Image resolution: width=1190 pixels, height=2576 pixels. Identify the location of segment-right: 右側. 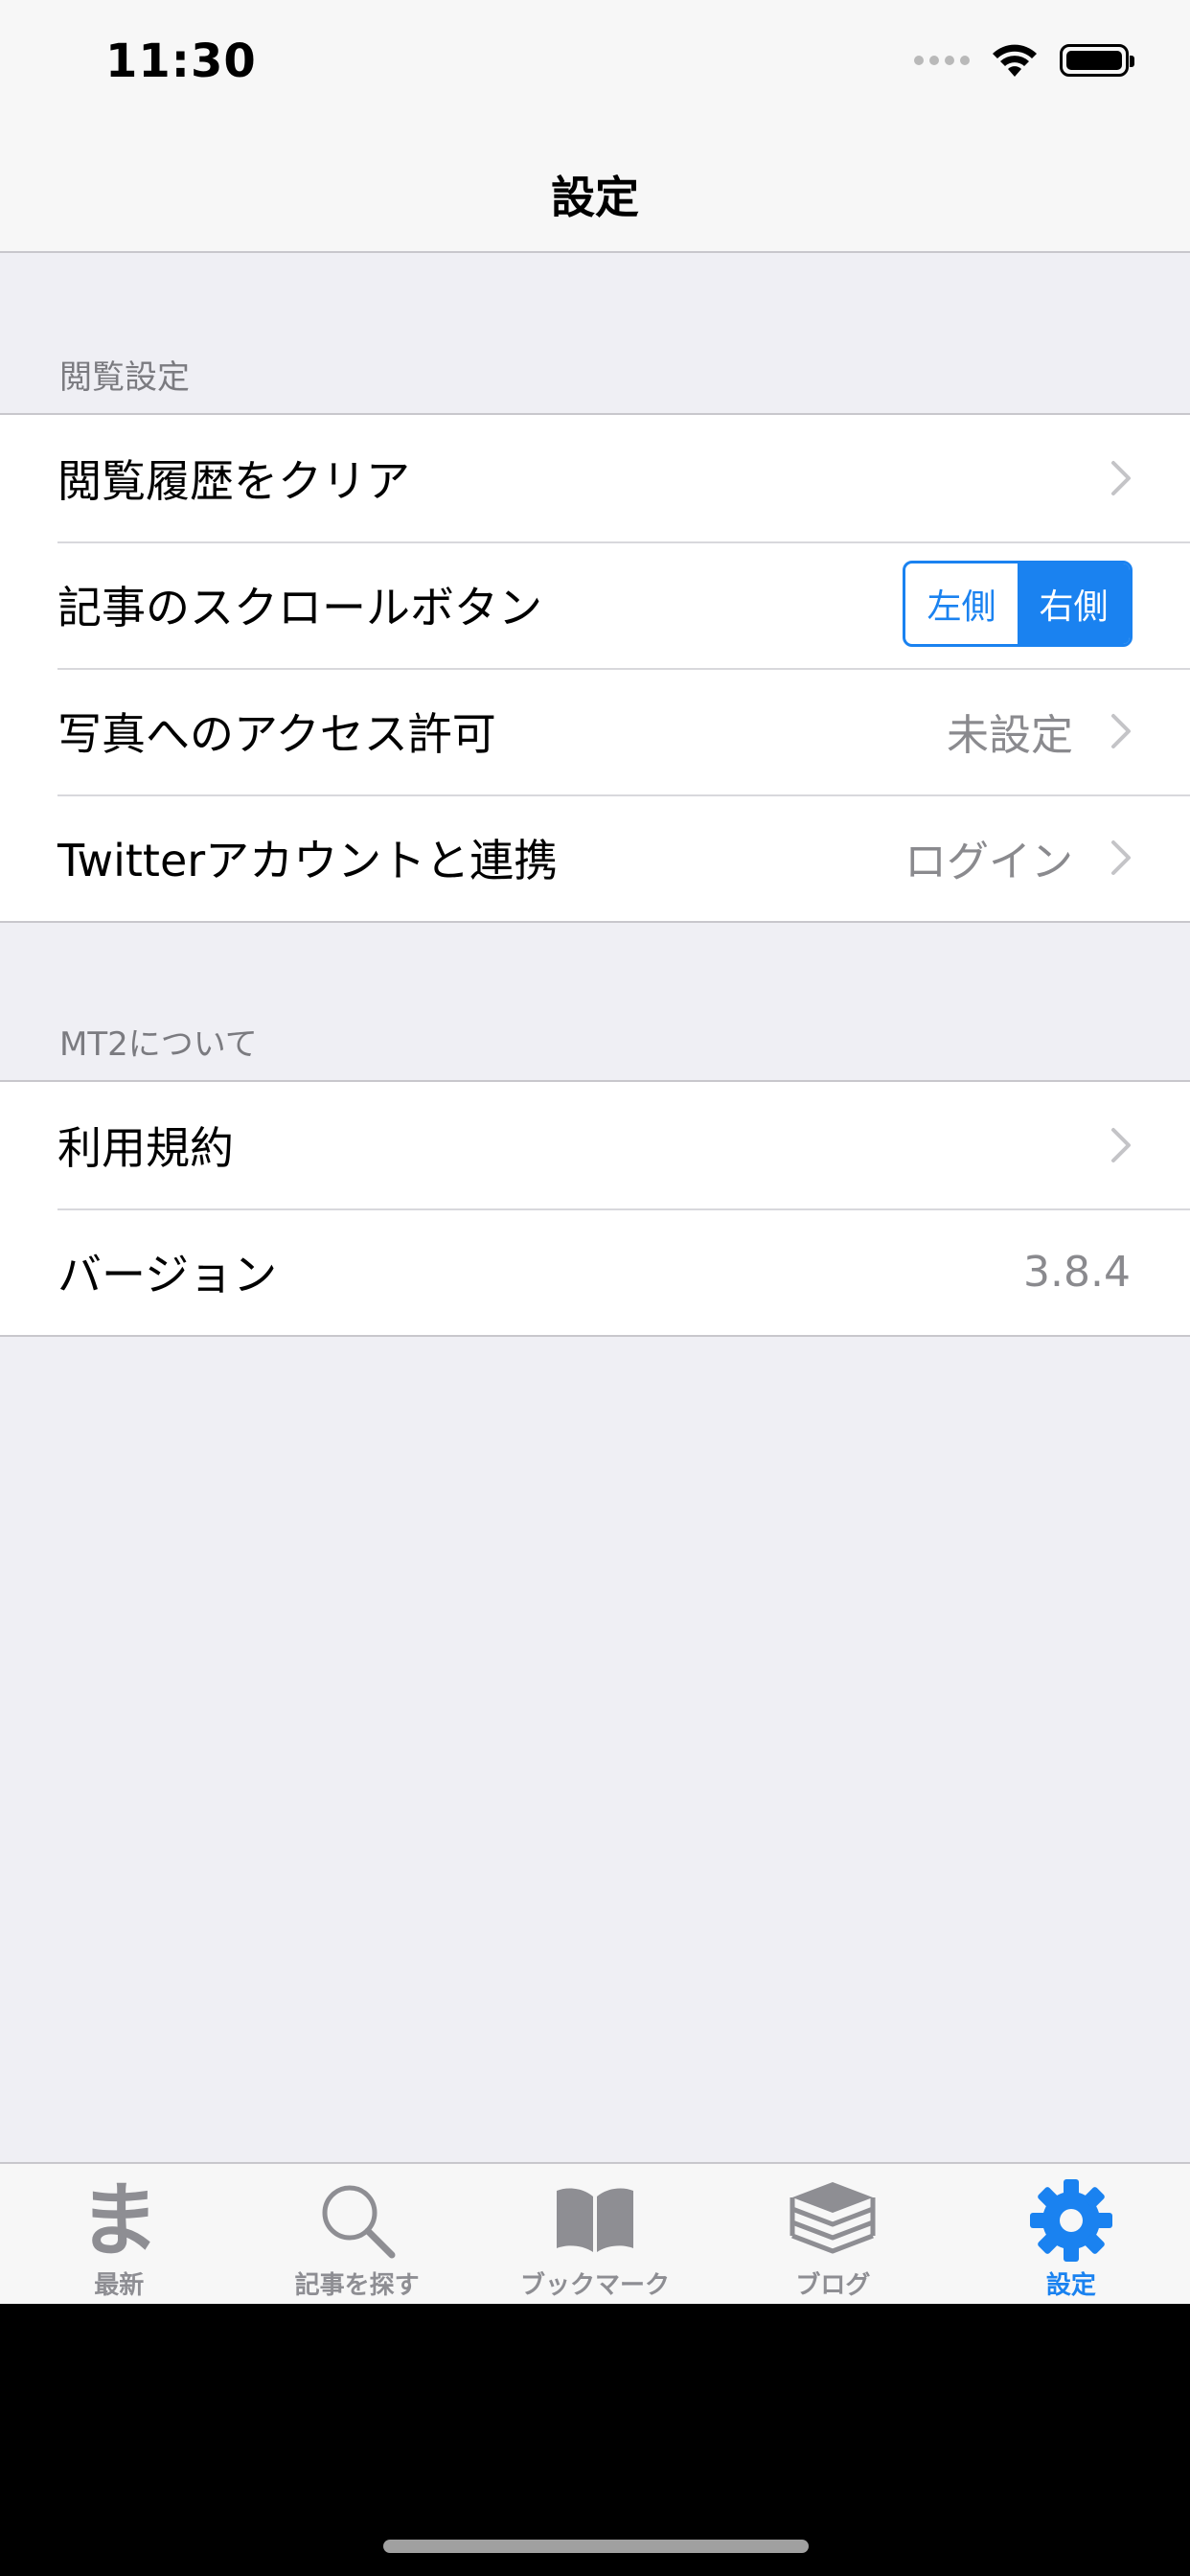
(1074, 604).